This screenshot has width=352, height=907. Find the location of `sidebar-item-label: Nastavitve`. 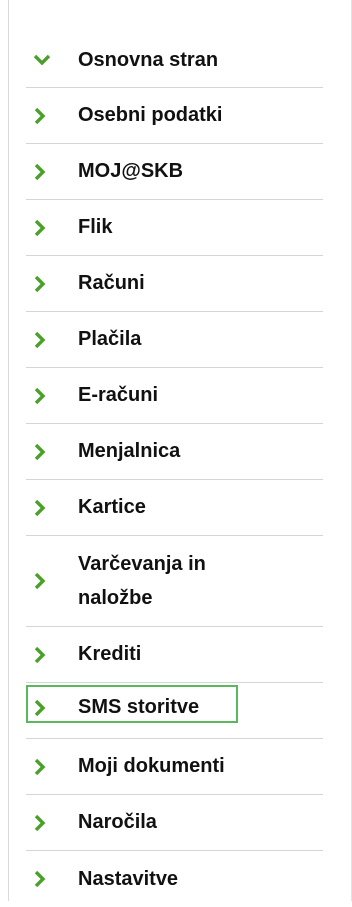

sidebar-item-label: Nastavitve is located at coordinates (128, 878).